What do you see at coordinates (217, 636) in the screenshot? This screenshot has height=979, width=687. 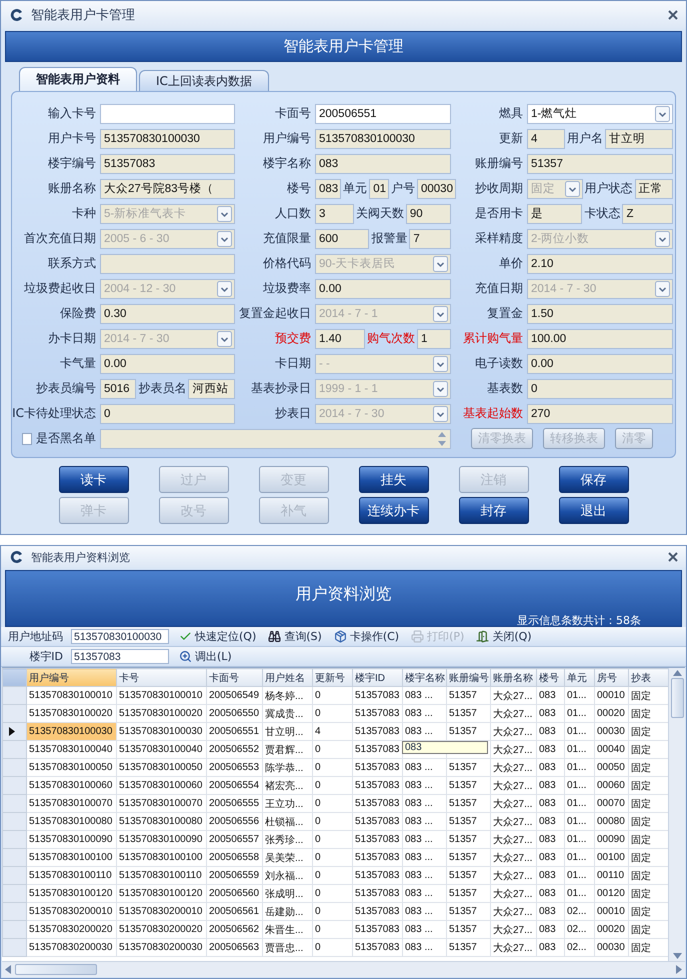 I see `toolbar-button: 快速定位(Q)` at bounding box center [217, 636].